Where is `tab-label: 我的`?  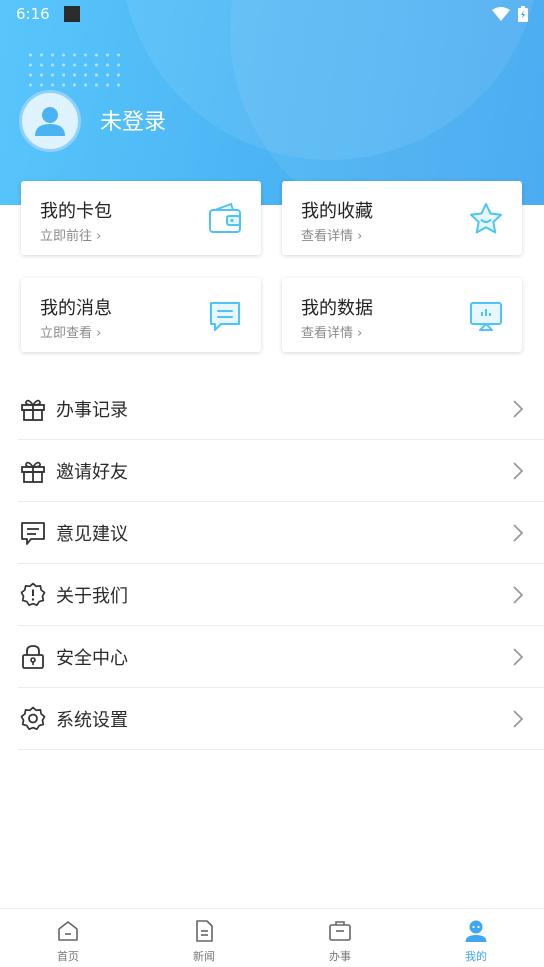 tab-label: 我的 is located at coordinates (476, 956).